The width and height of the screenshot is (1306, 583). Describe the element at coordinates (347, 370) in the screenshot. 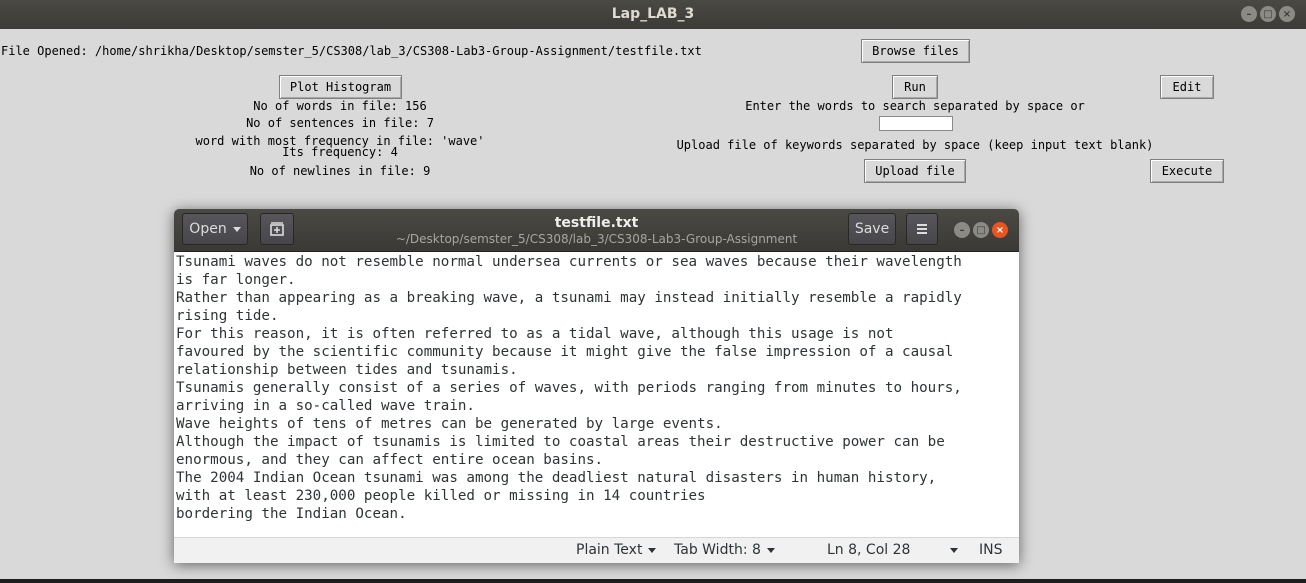

I see `text-line: relationship between tides and tsunamis.` at that location.